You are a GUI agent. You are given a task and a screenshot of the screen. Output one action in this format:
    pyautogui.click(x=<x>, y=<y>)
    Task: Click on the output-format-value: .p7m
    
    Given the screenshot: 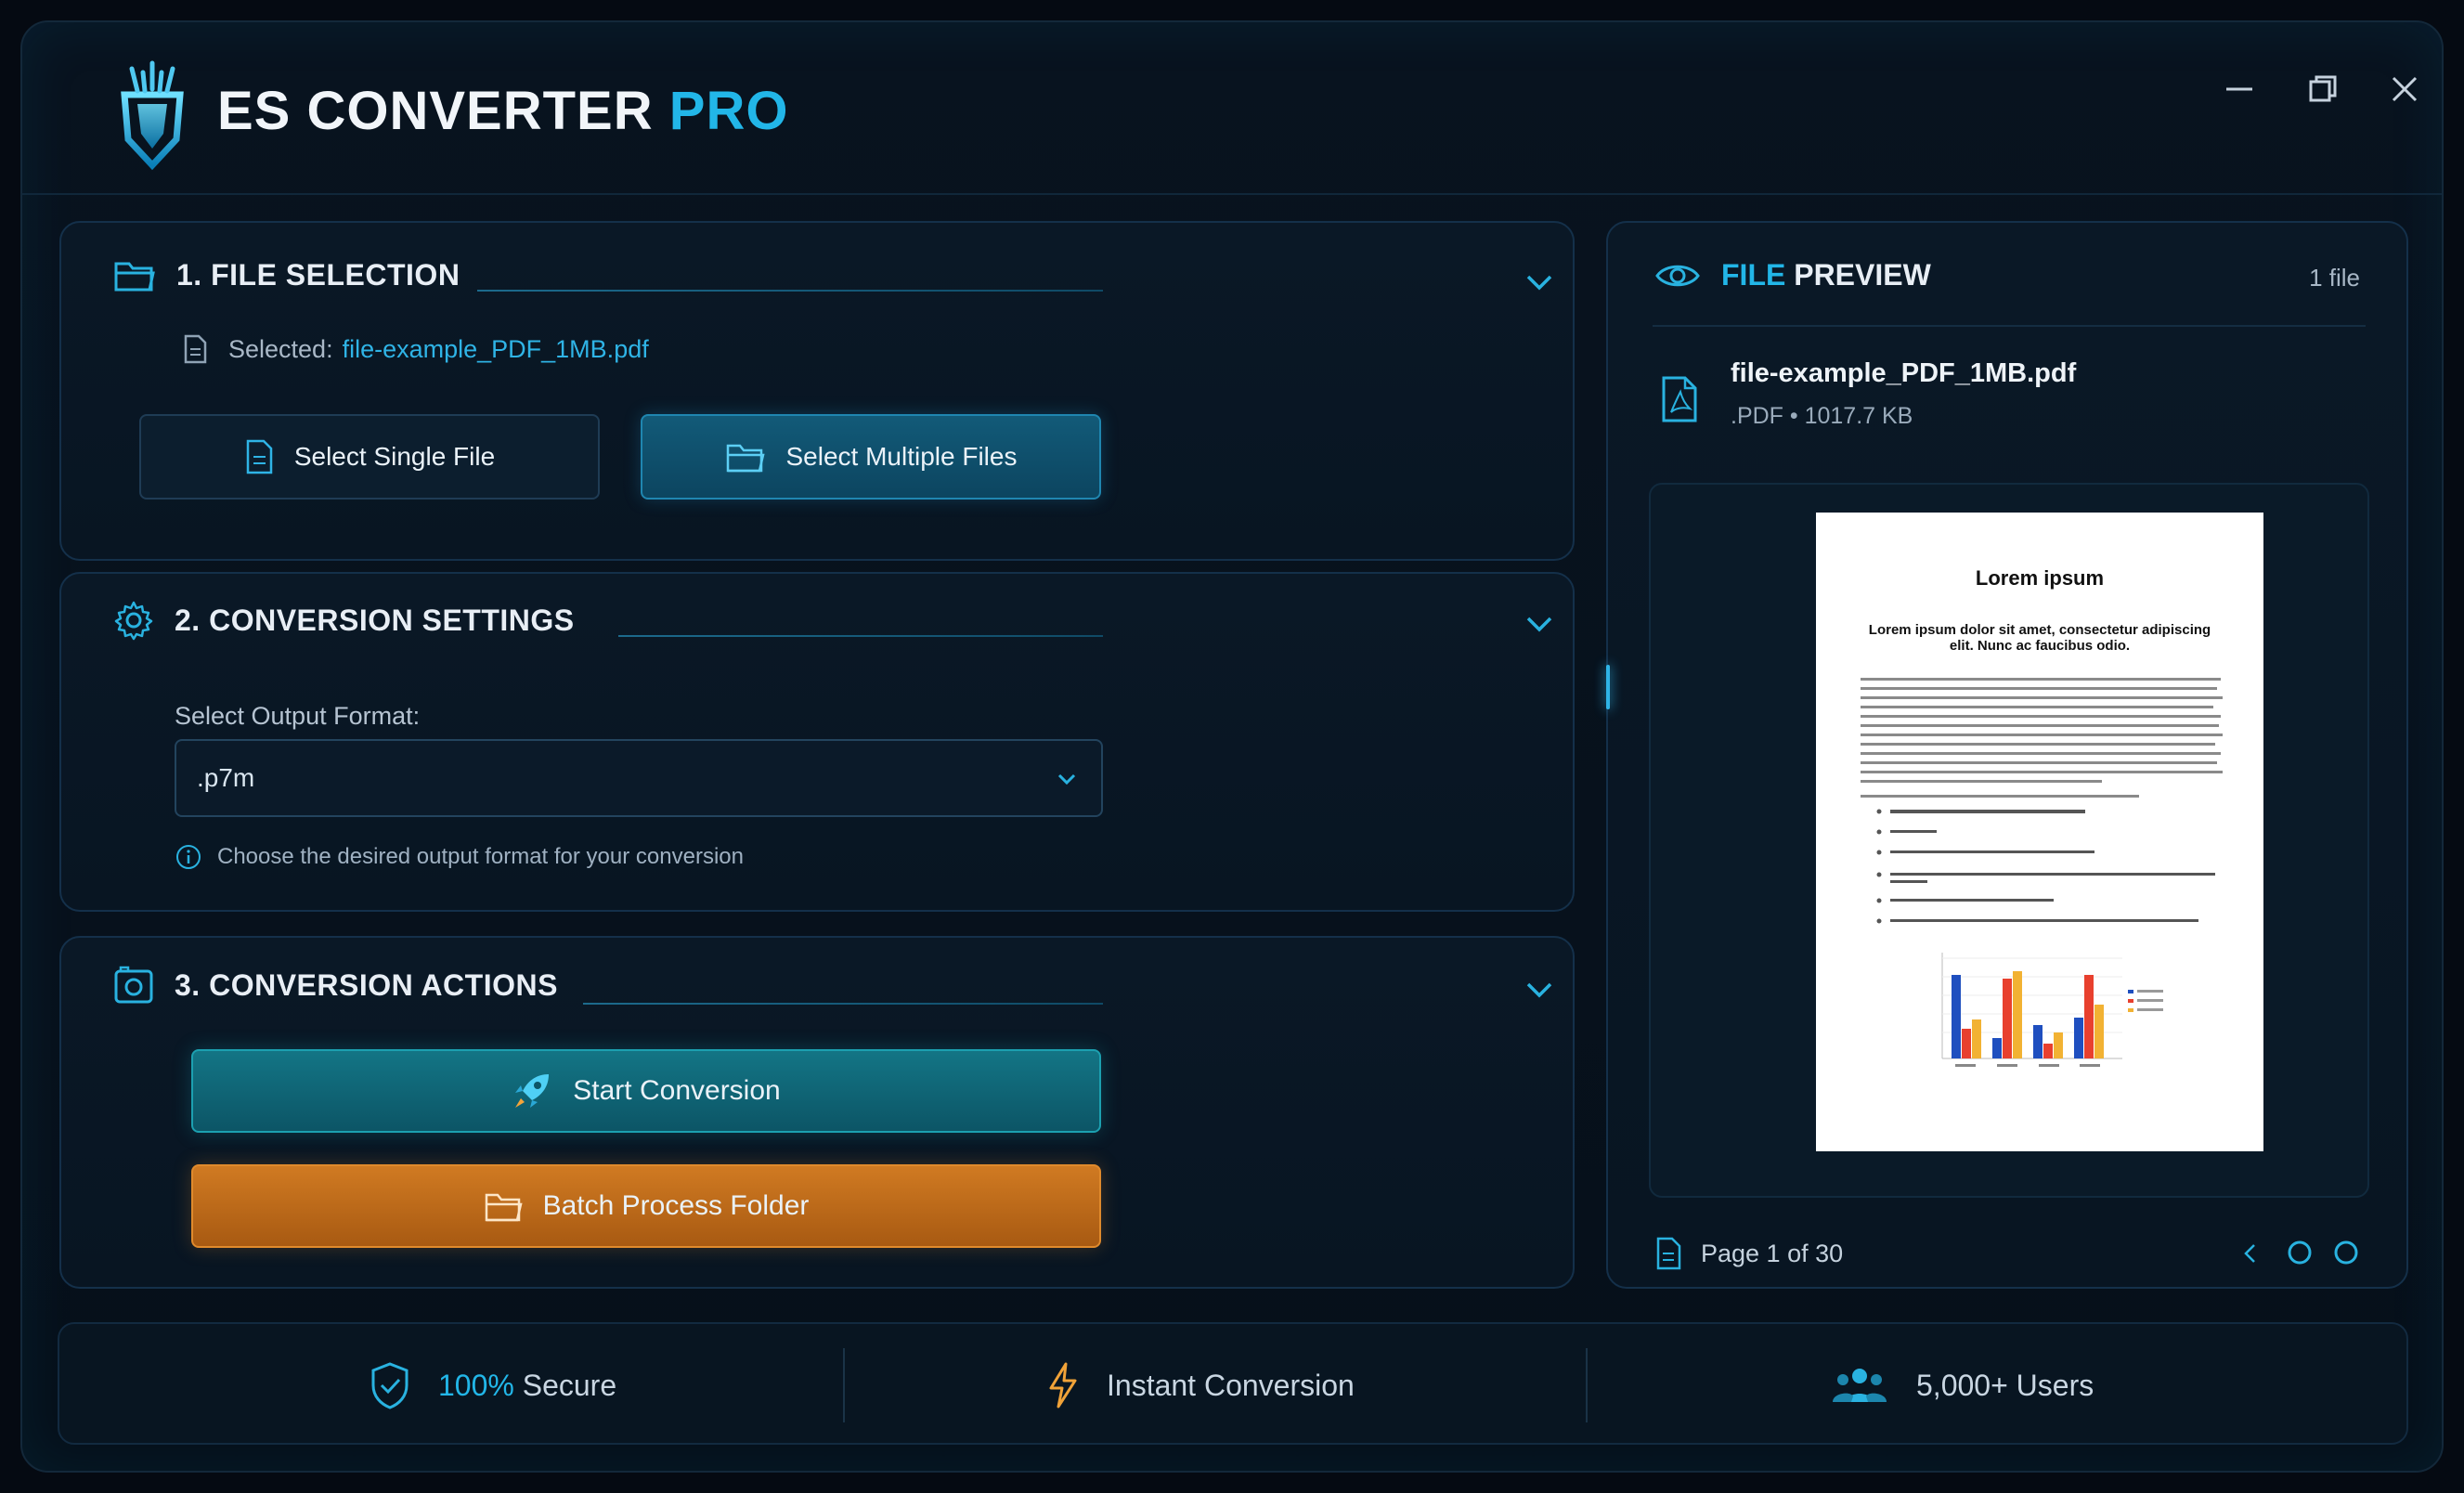 What is the action you would take?
    pyautogui.click(x=226, y=777)
    